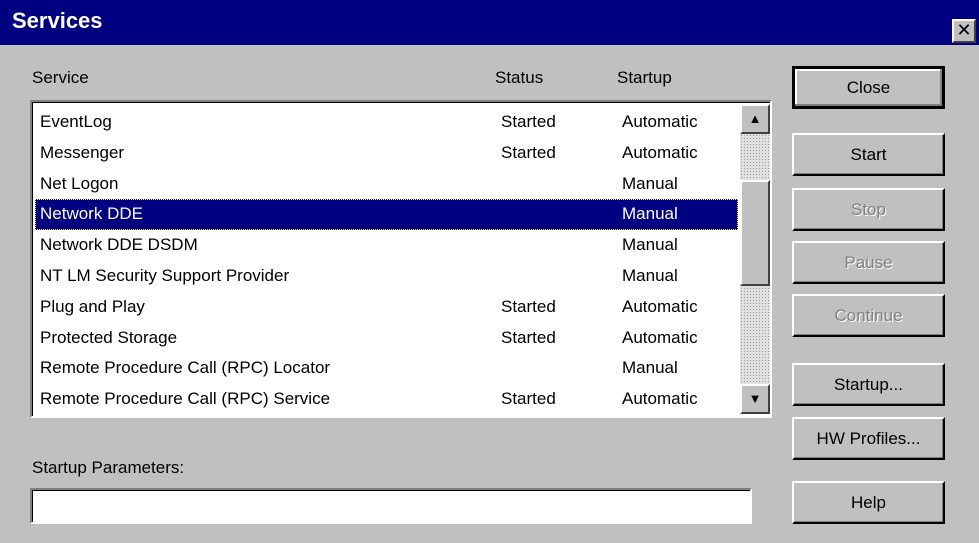  What do you see at coordinates (868, 315) in the screenshot?
I see `continue-button: Continue` at bounding box center [868, 315].